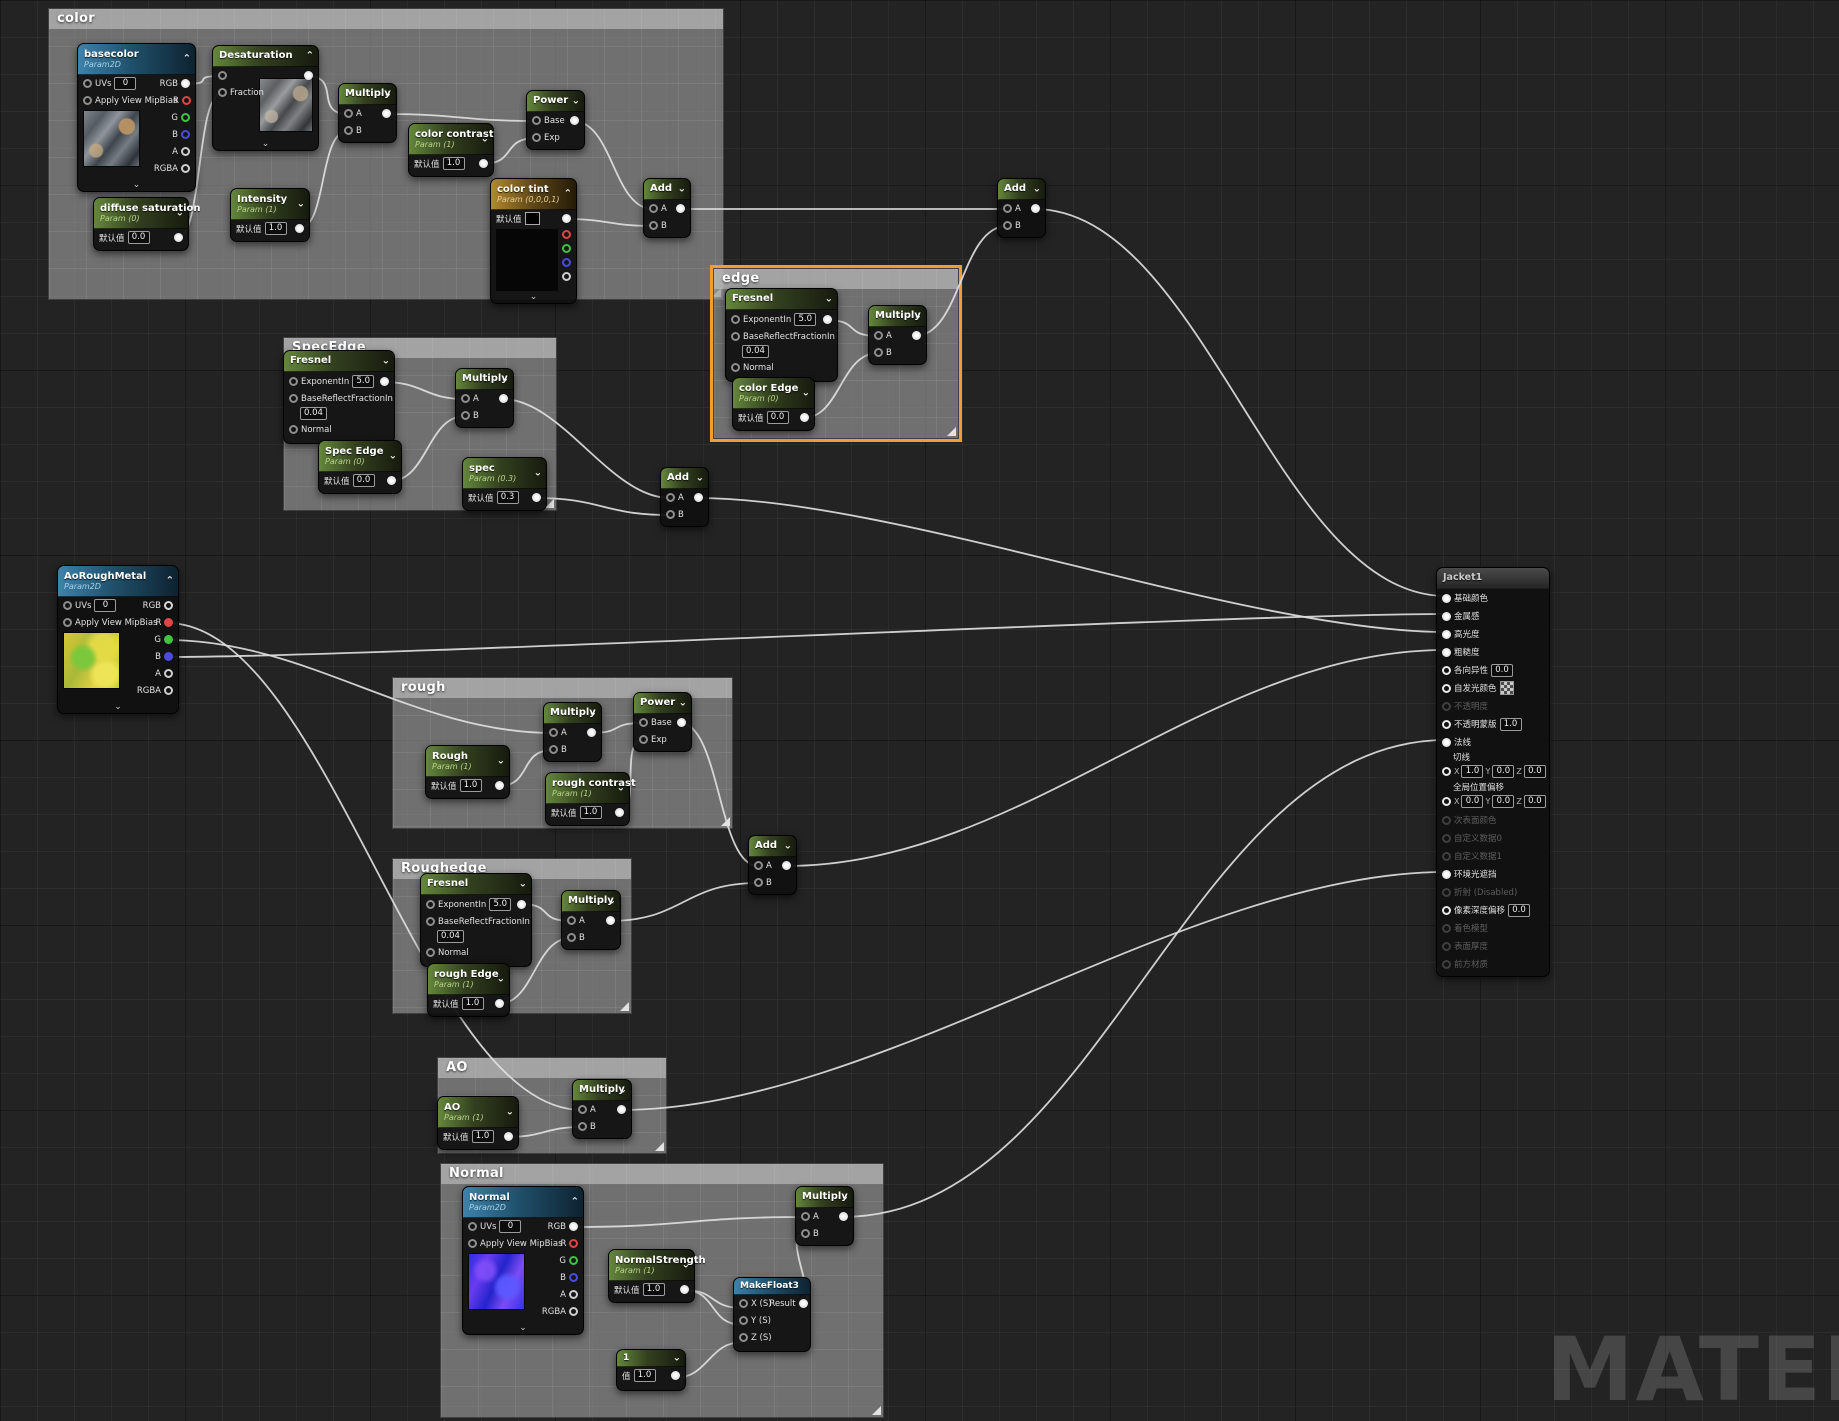 The height and width of the screenshot is (1421, 1839). I want to click on node-jacket1-pin-7l0, so click(1446, 724).